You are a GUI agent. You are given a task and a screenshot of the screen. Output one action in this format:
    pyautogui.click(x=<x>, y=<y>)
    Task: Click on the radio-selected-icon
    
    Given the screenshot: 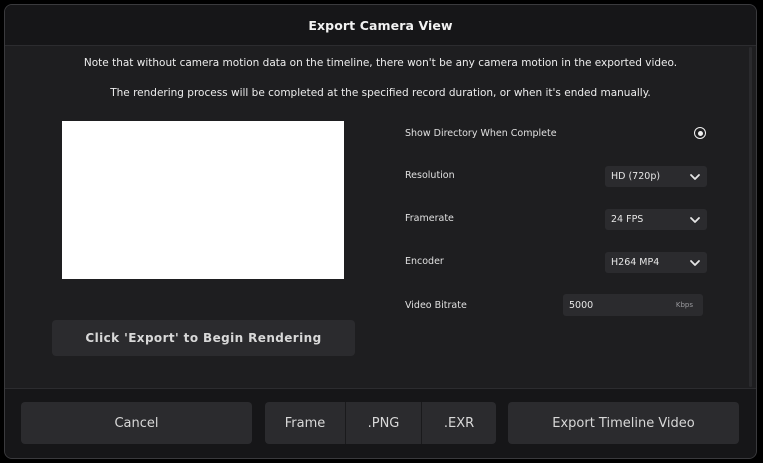 What is the action you would take?
    pyautogui.click(x=700, y=133)
    